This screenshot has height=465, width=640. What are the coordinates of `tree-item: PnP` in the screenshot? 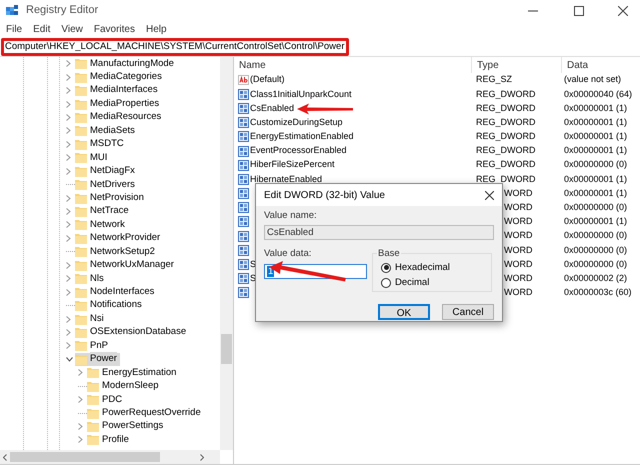 It's located at (99, 346).